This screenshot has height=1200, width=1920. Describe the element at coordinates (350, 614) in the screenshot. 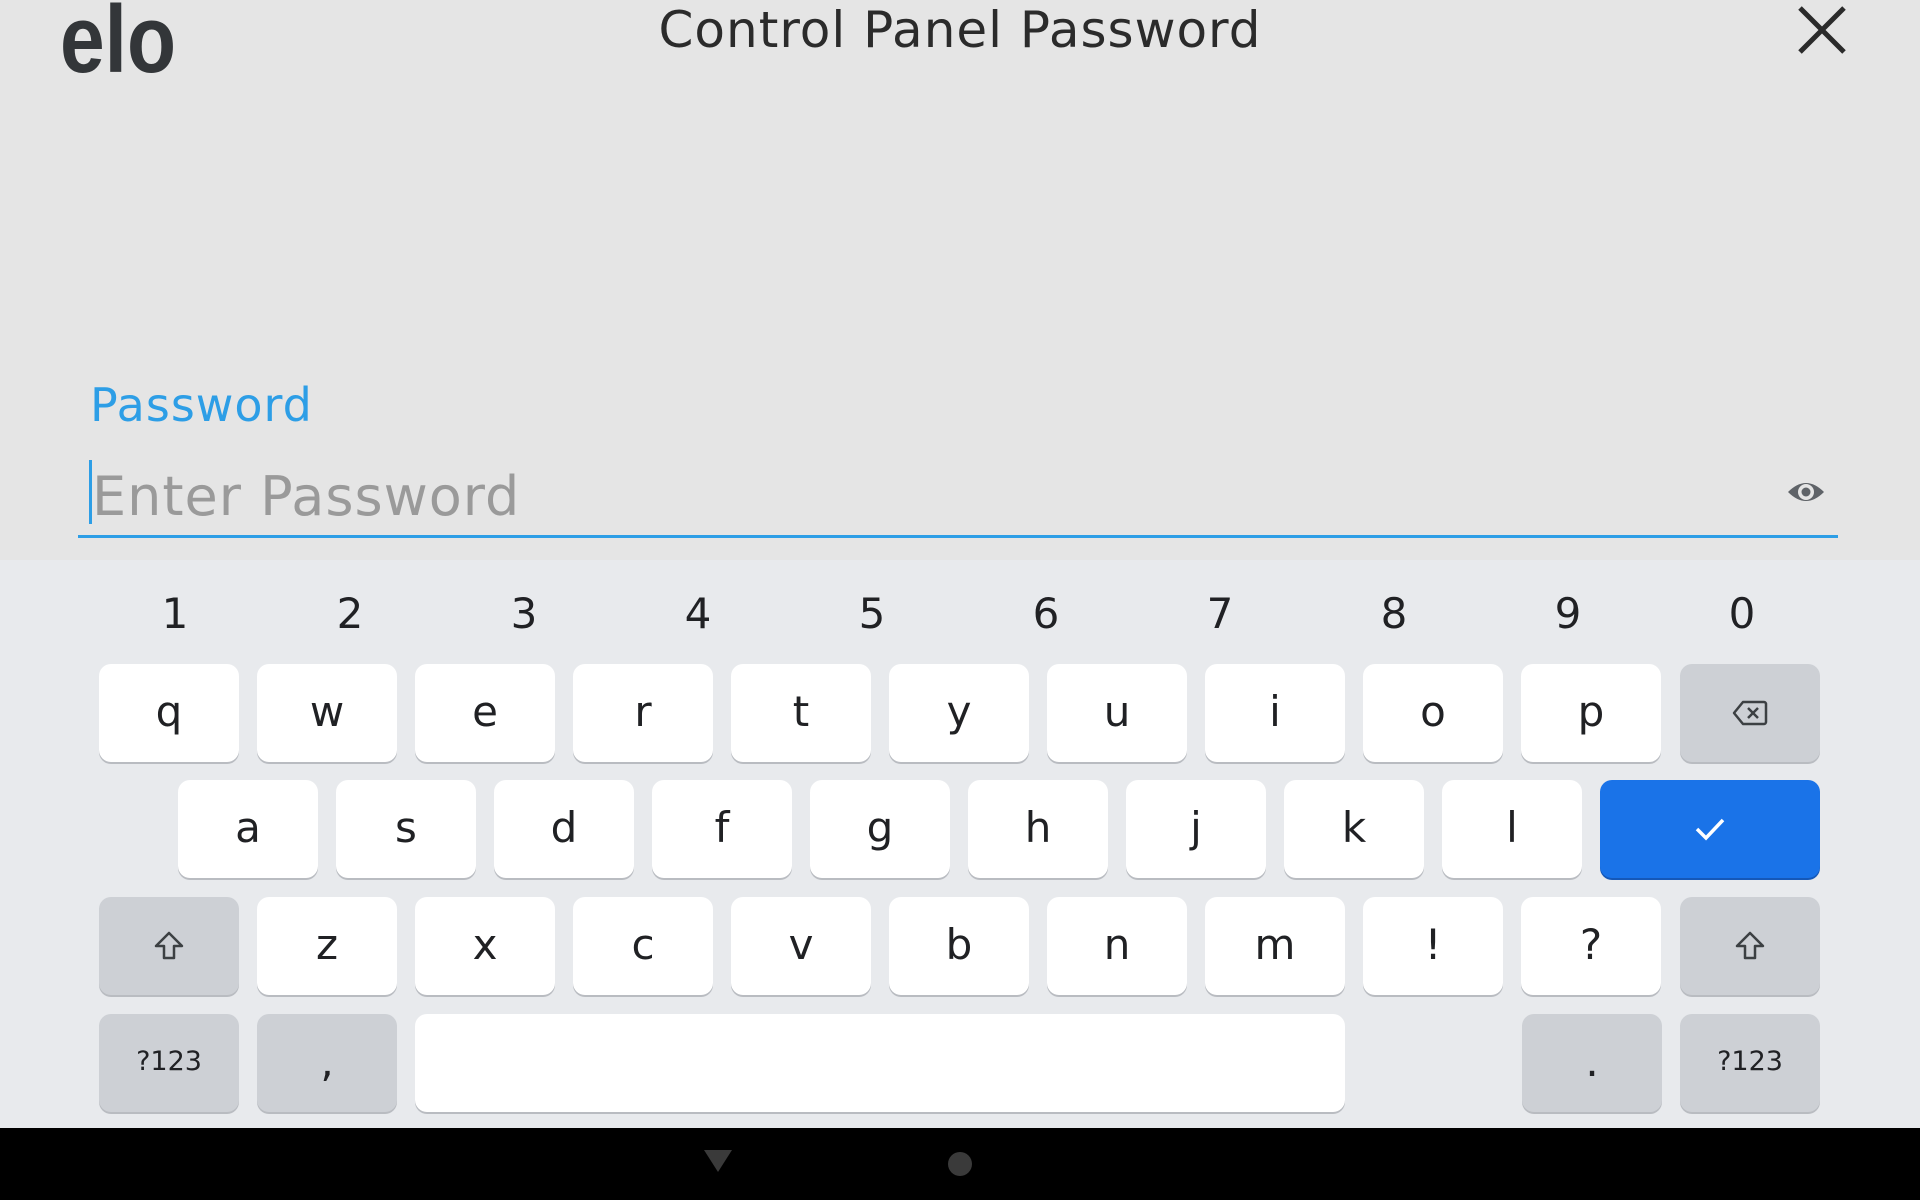

I see `key-2: 2` at that location.